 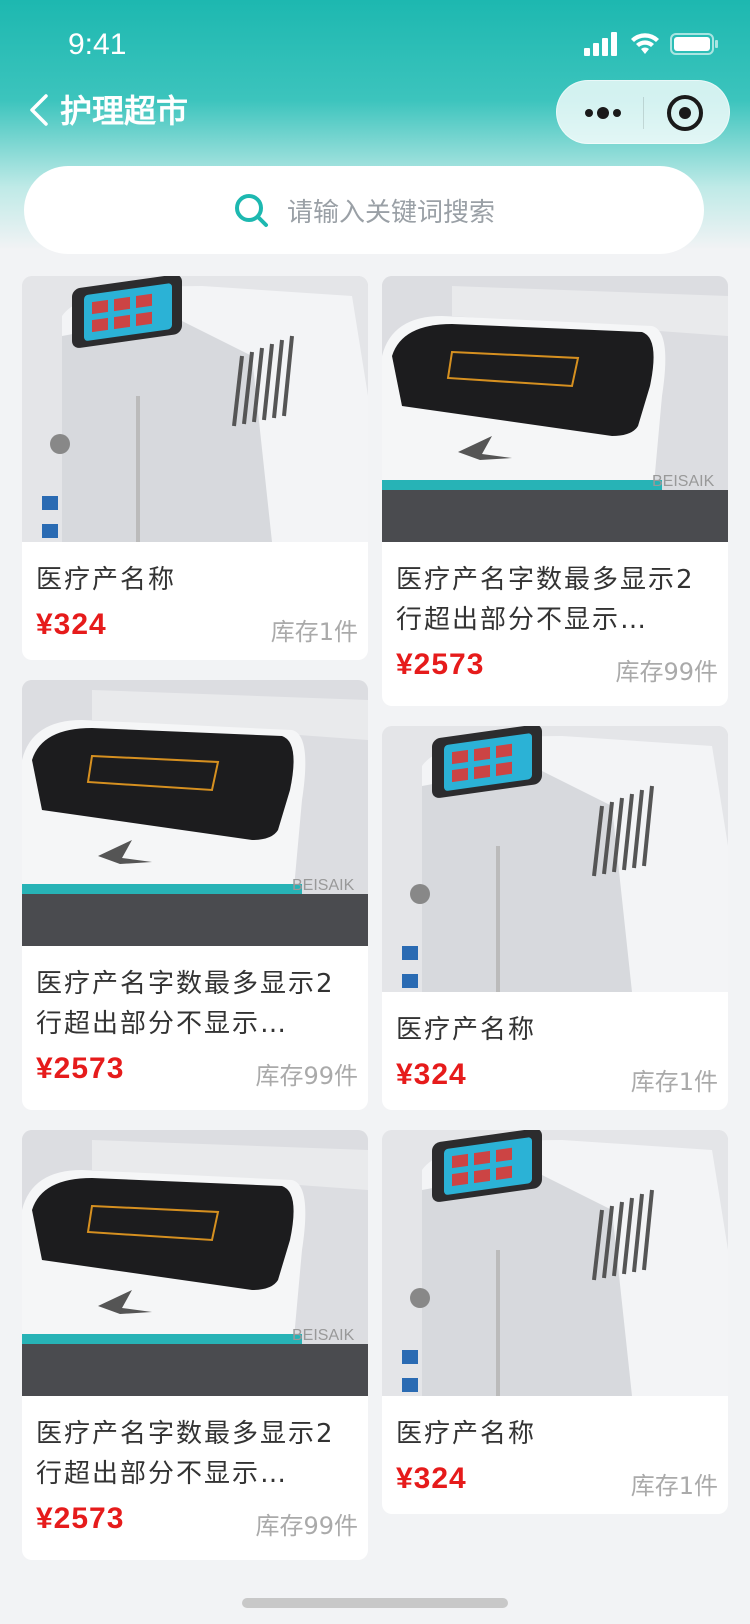 What do you see at coordinates (375, 111) in the screenshot?
I see `nav-bar: 护理超市` at bounding box center [375, 111].